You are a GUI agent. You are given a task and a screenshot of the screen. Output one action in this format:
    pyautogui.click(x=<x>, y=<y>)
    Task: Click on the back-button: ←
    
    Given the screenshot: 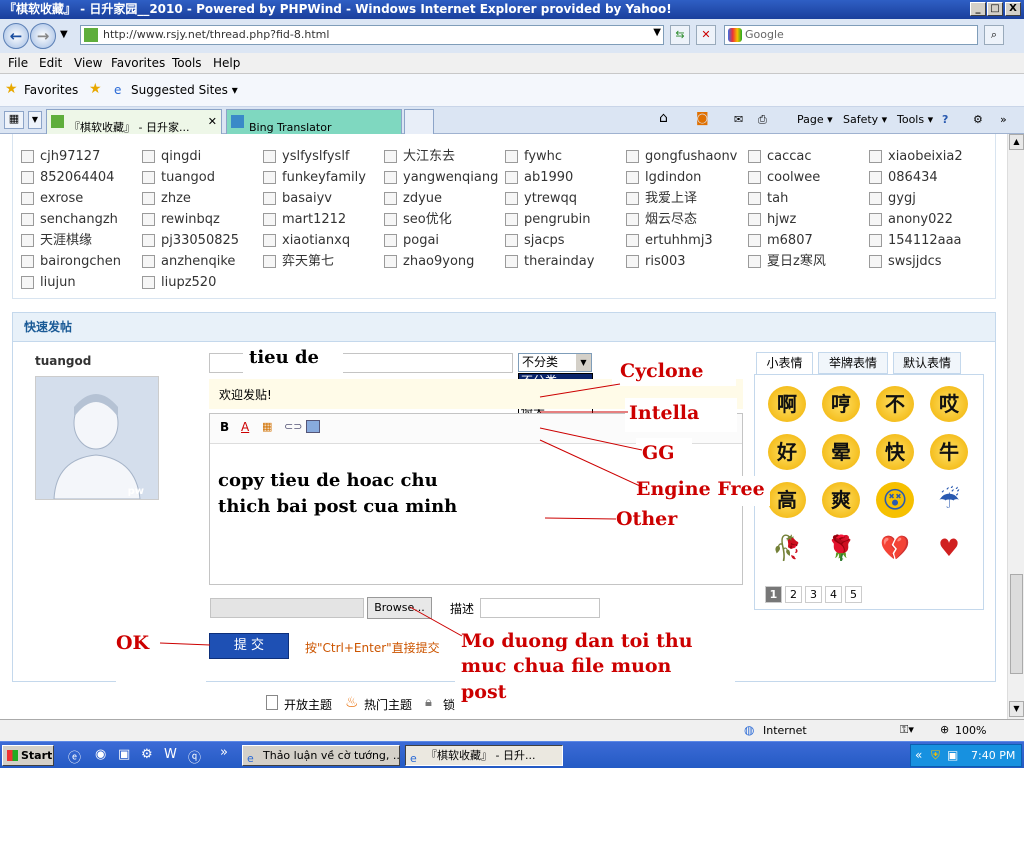 What is the action you would take?
    pyautogui.click(x=16, y=36)
    